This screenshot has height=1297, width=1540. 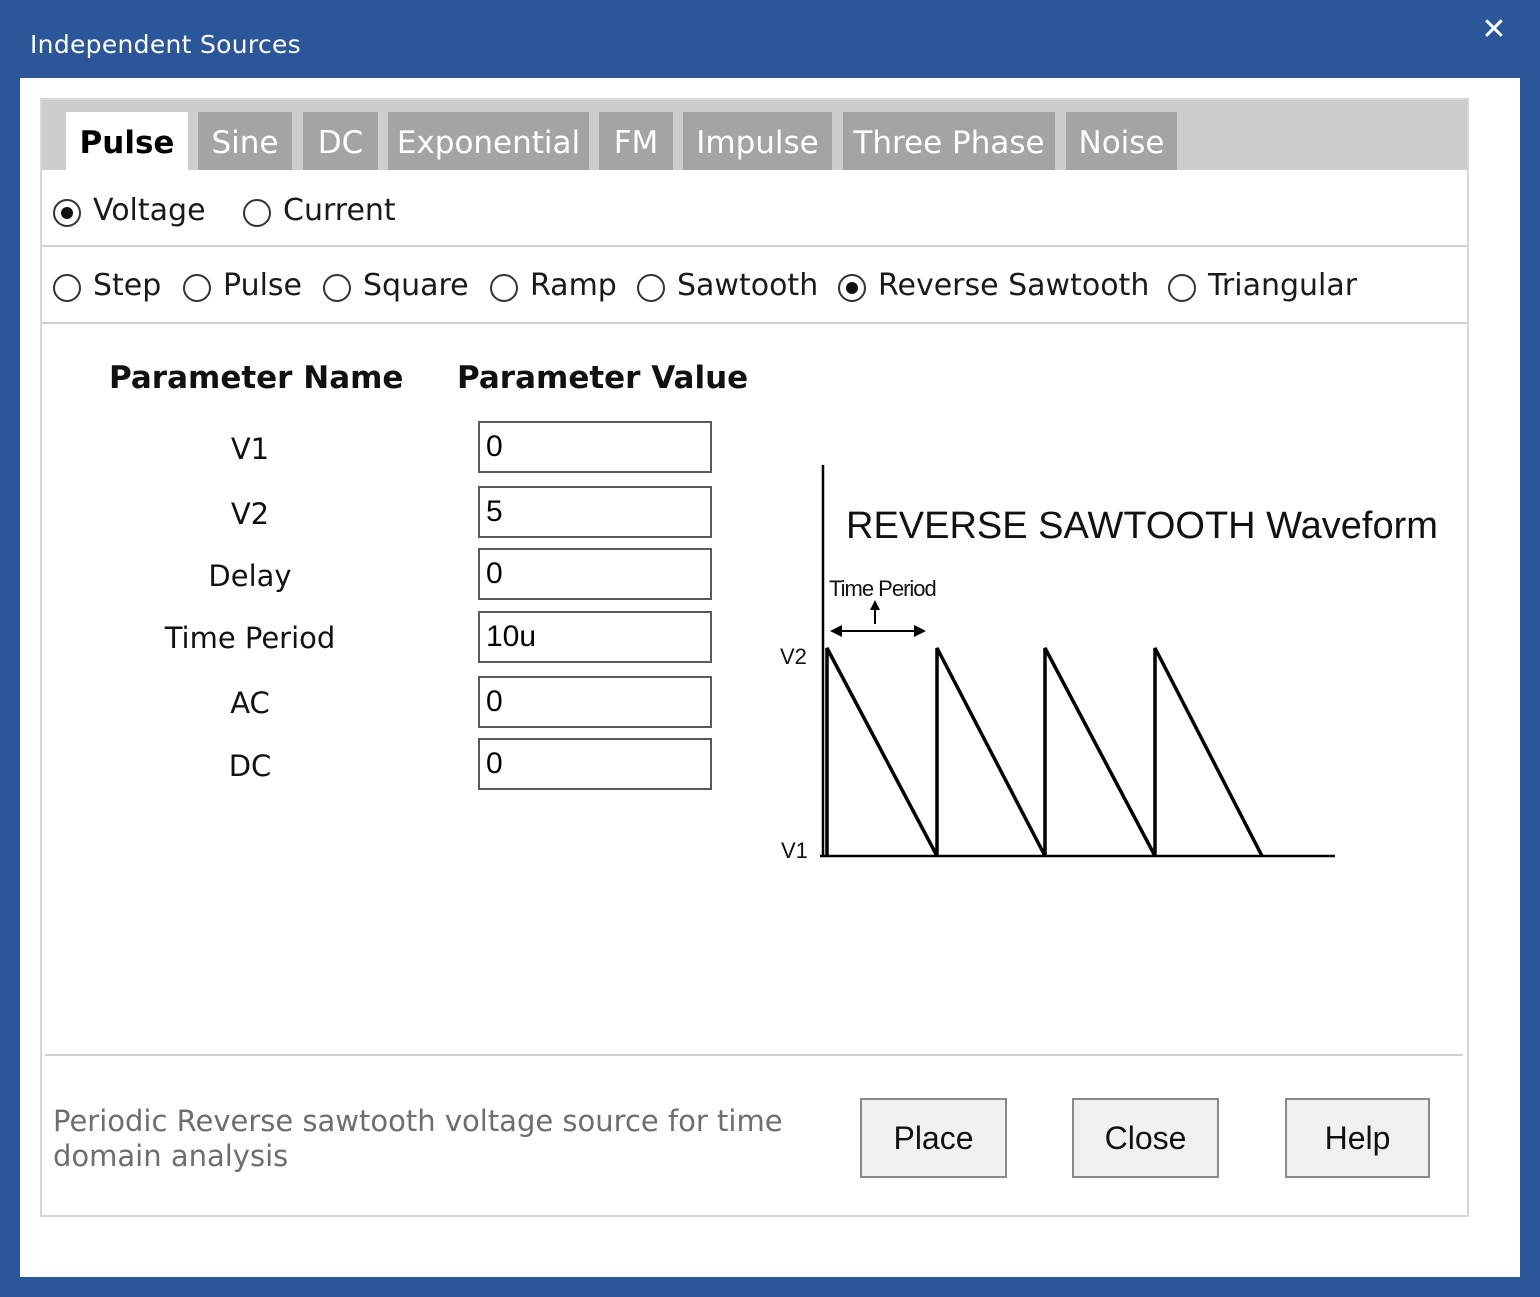 What do you see at coordinates (1357, 1138) in the screenshot?
I see `help-button: Help` at bounding box center [1357, 1138].